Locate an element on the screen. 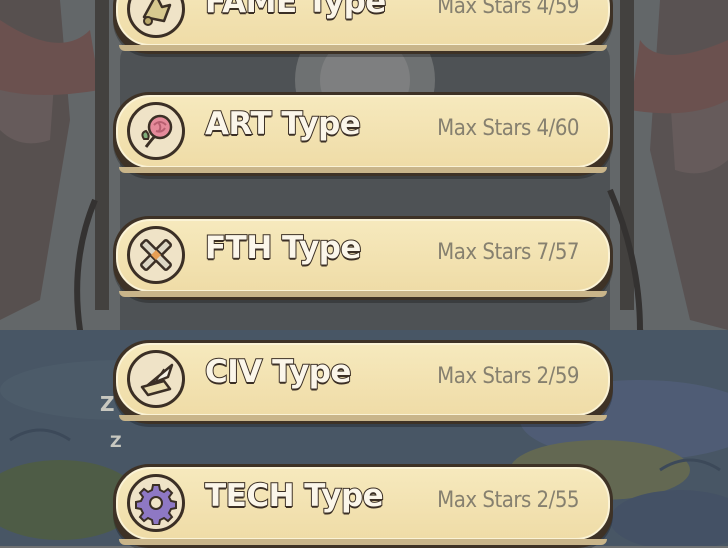 This screenshot has height=548, width=728. category-card-fth: FTH Type Max Stars 7/57 is located at coordinates (363, 258).